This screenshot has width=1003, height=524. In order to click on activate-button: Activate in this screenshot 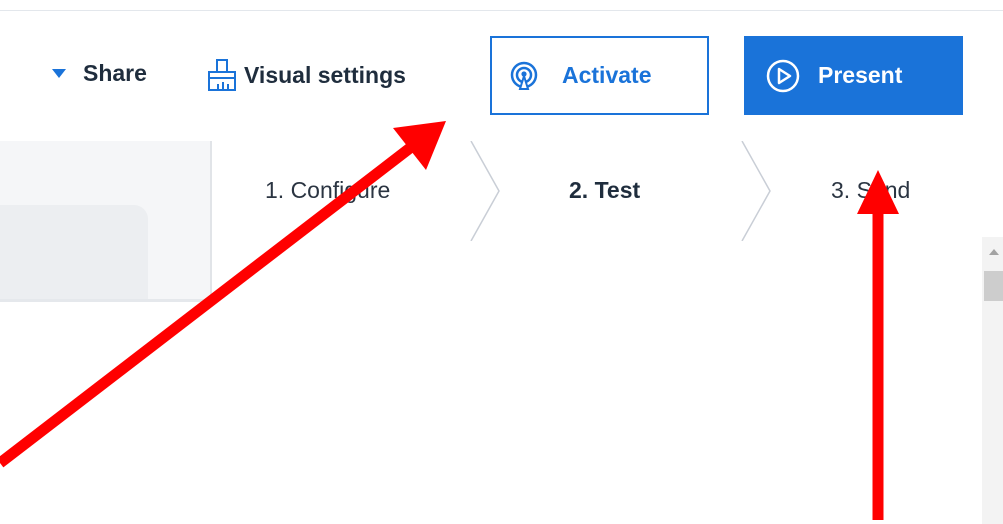, I will do `click(599, 75)`.